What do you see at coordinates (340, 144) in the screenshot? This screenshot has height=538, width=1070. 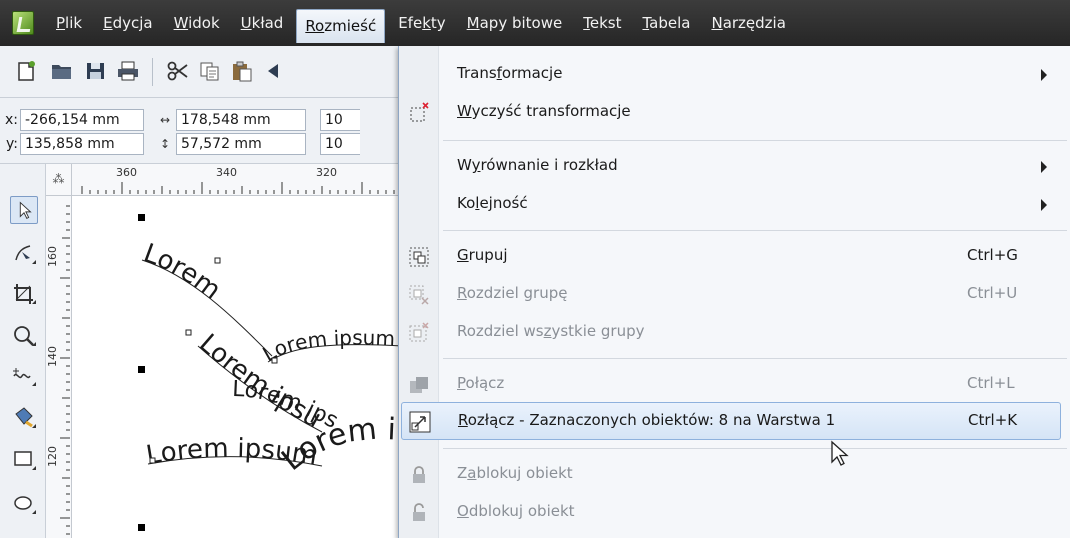 I see `scale-y-field: 10` at bounding box center [340, 144].